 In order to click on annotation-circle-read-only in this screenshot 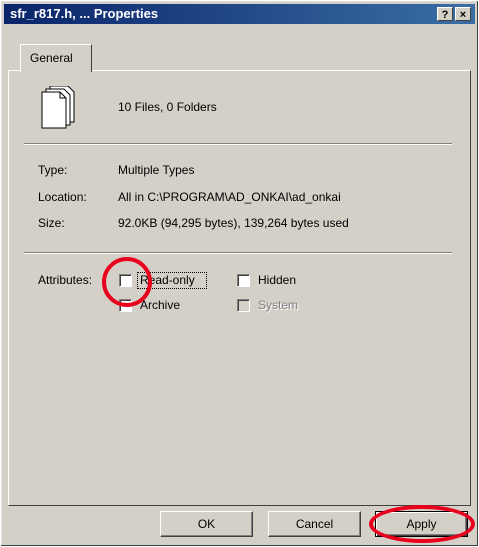, I will do `click(127, 282)`.